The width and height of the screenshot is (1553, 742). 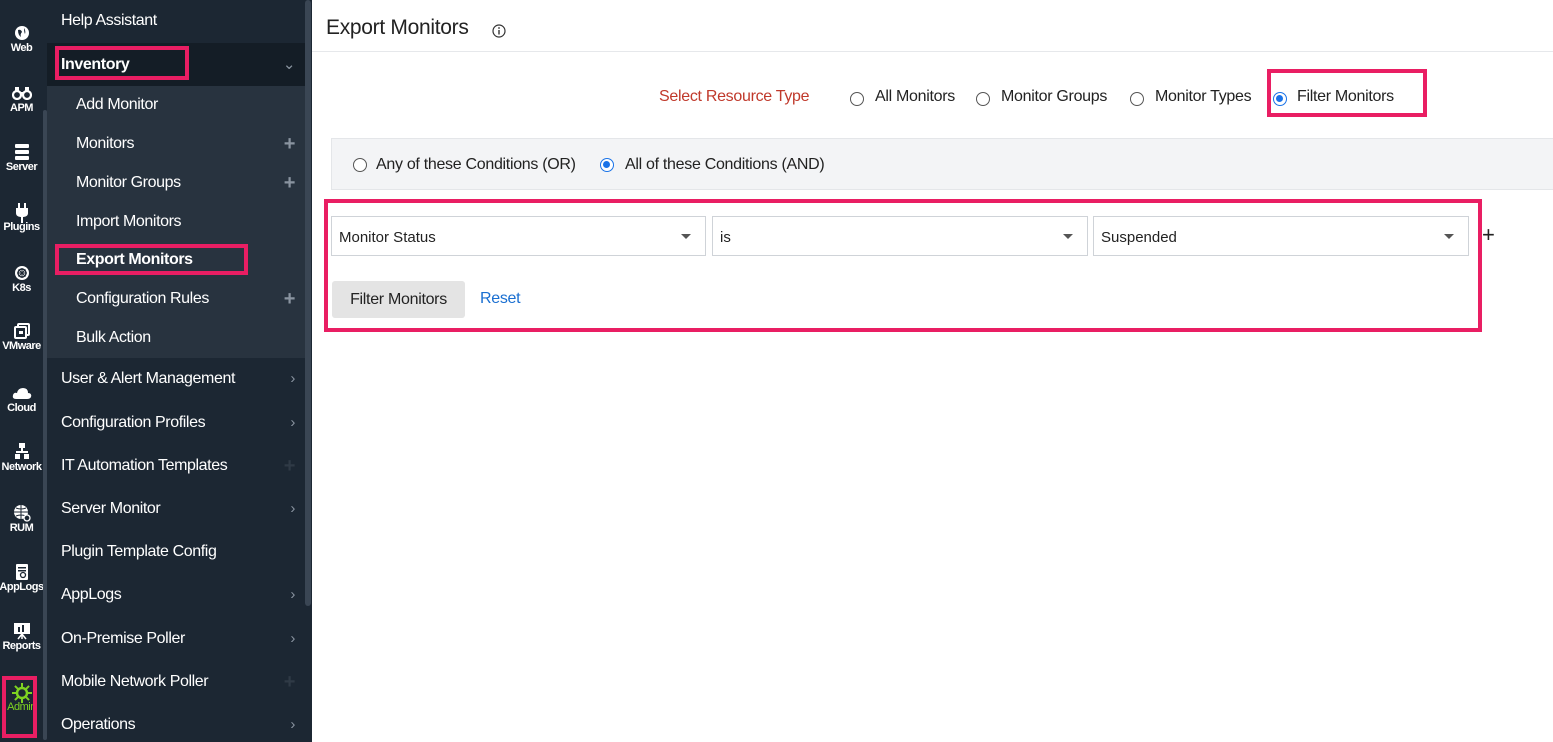 I want to click on rail-item-rum: RUM, so click(x=21, y=519).